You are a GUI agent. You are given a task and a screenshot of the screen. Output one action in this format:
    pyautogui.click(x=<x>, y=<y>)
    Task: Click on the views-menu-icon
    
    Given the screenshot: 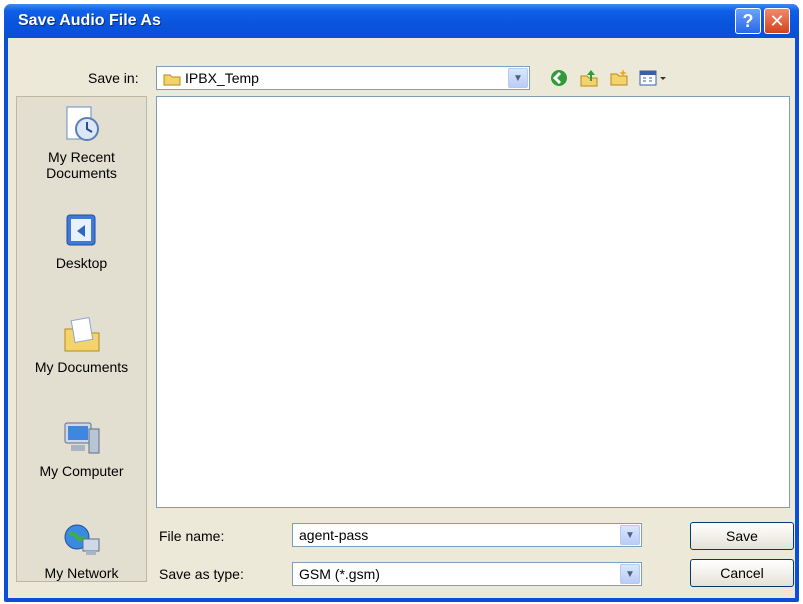 What is the action you would take?
    pyautogui.click(x=654, y=78)
    